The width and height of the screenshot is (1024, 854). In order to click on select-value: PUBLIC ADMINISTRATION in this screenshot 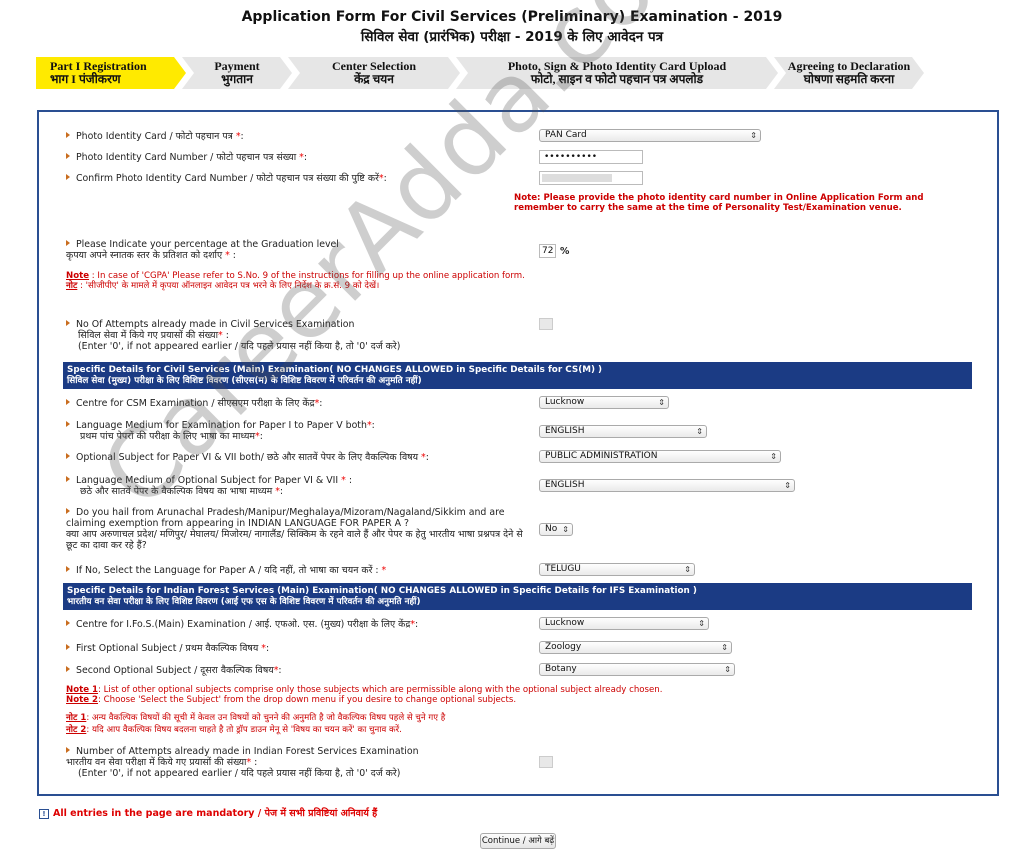, I will do `click(601, 456)`.